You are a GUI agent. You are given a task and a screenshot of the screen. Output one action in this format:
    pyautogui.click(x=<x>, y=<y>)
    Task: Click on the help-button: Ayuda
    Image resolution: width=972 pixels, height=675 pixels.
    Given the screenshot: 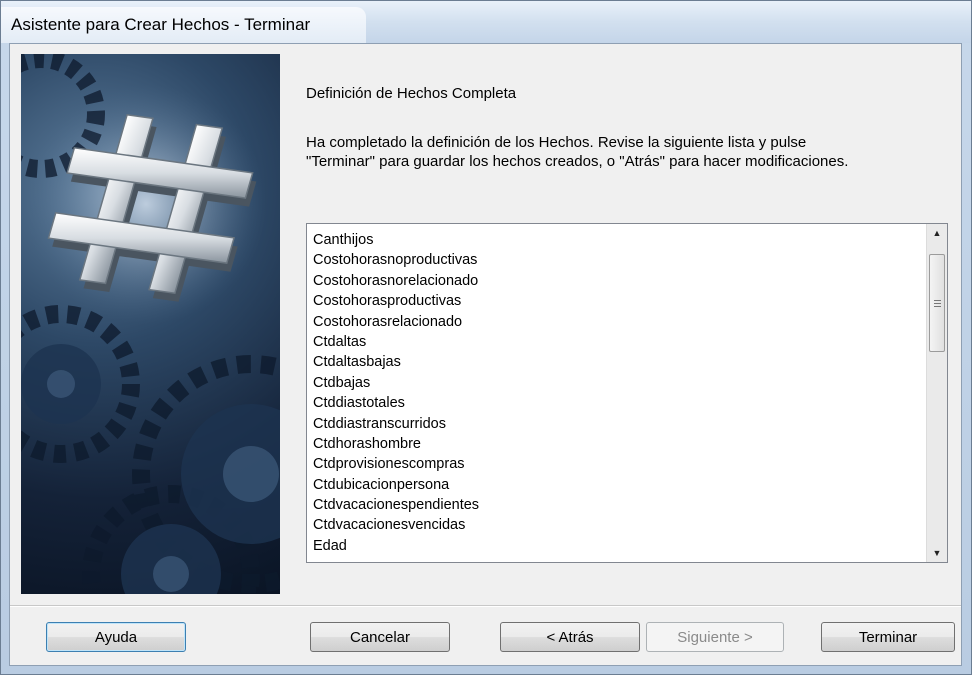 What is the action you would take?
    pyautogui.click(x=116, y=637)
    